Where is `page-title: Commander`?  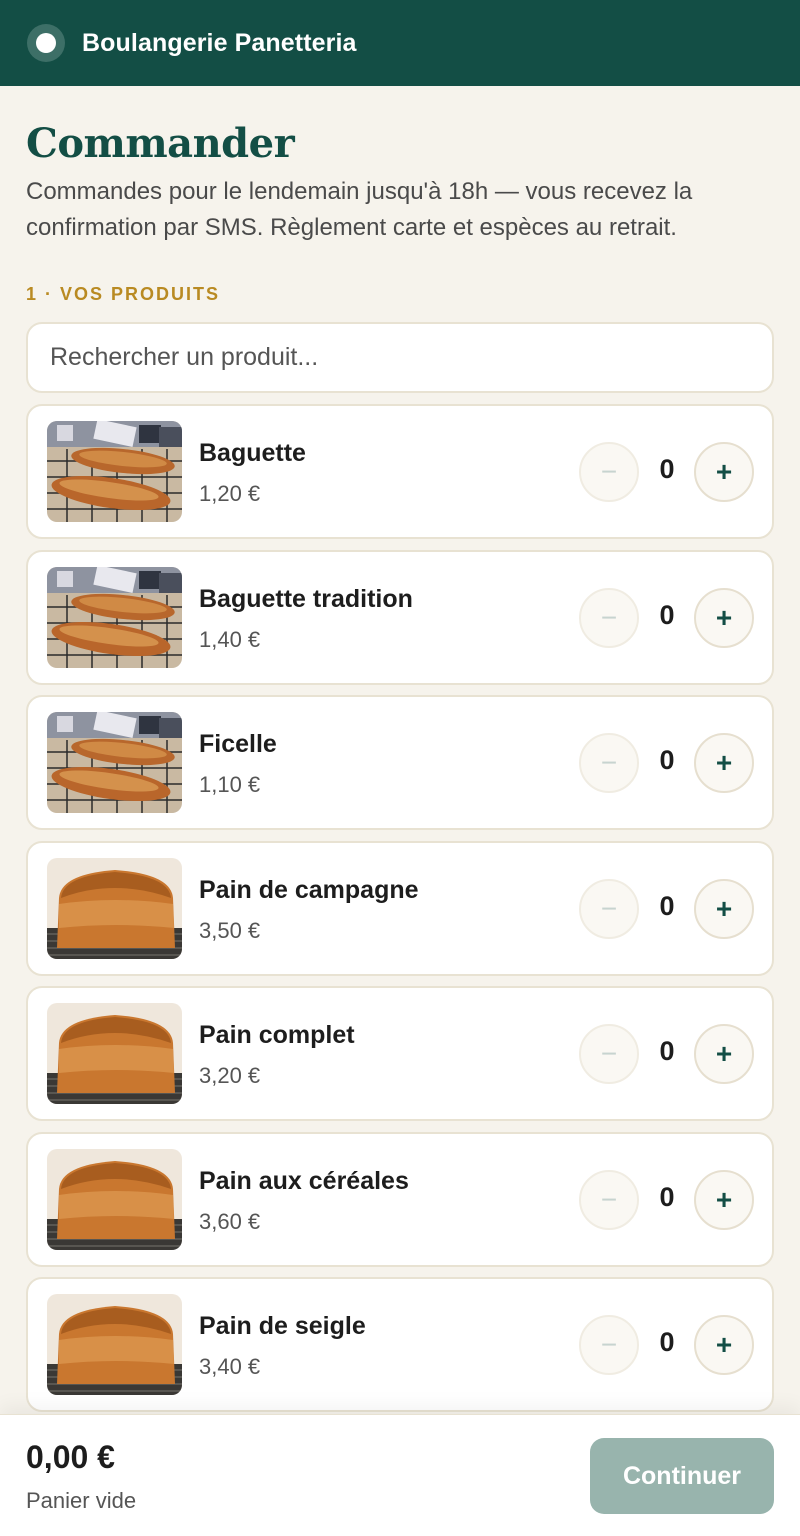 page-title: Commander is located at coordinates (160, 143).